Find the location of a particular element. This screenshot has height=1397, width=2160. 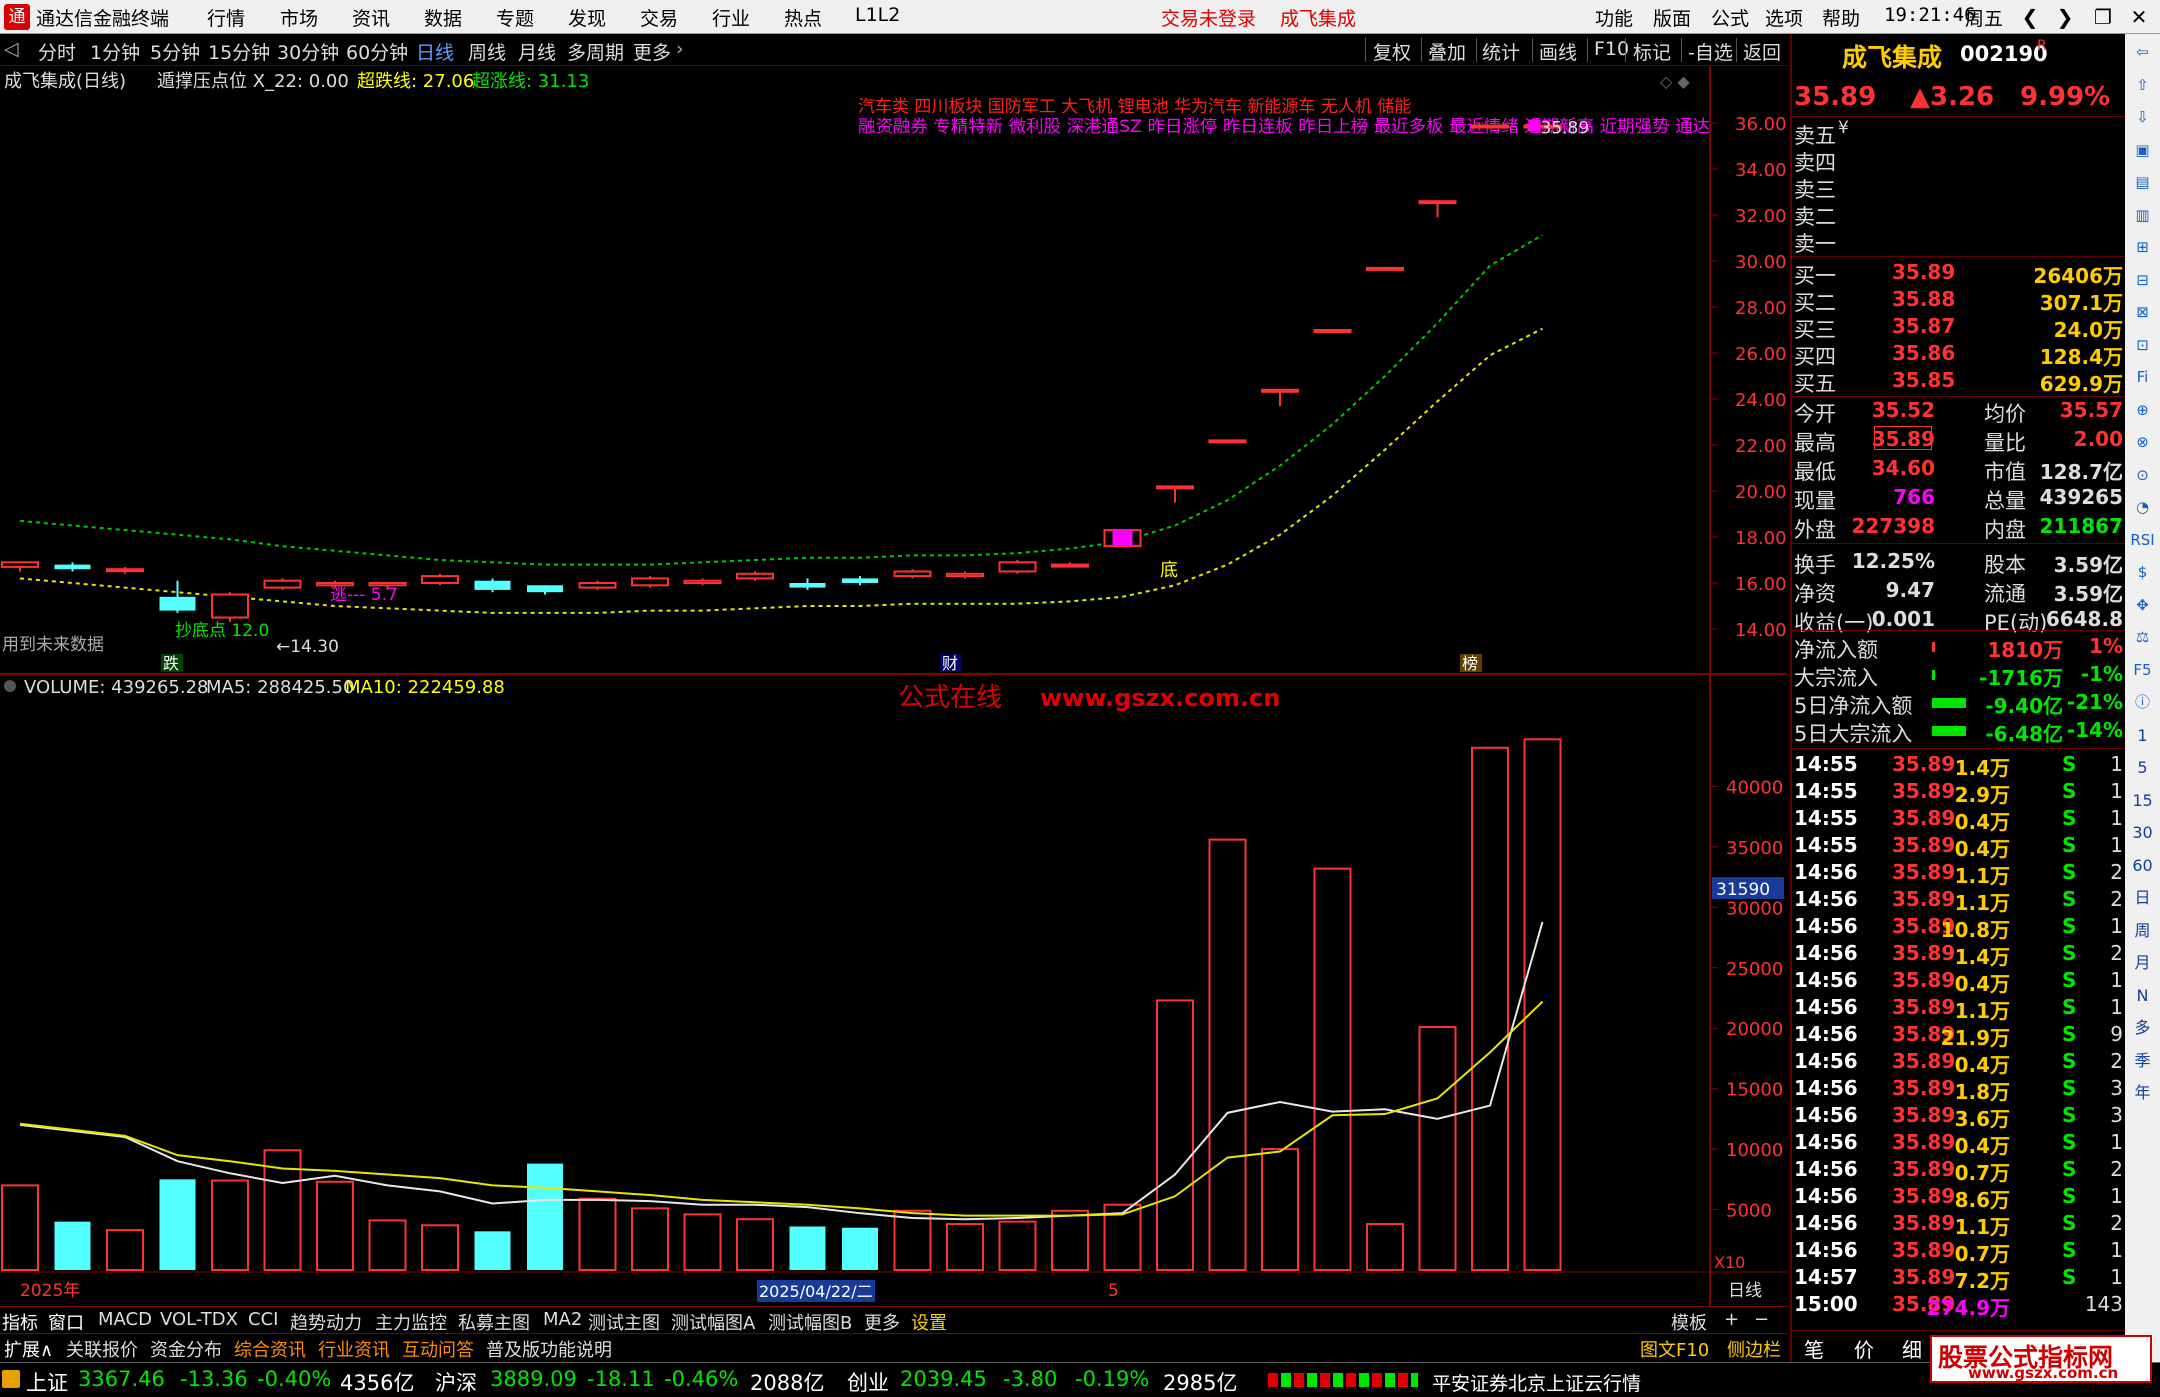

sidebar-tool-icon: 60 is located at coordinates (2142, 865).